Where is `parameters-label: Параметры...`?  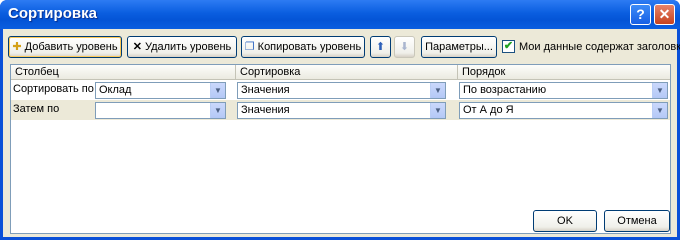
parameters-label: Параметры... is located at coordinates (459, 47).